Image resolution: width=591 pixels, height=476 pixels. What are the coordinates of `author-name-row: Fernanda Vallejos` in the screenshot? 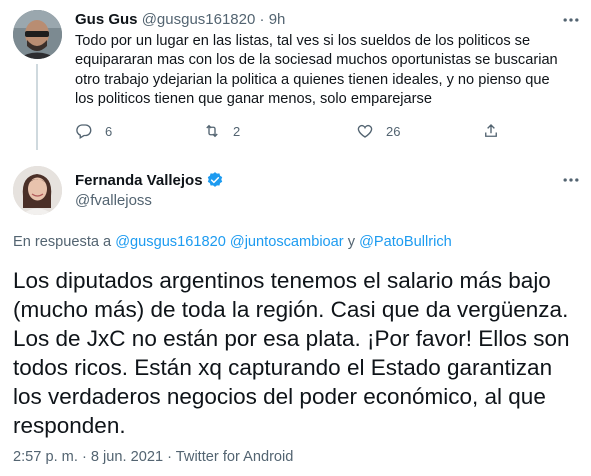 It's located at (149, 180).